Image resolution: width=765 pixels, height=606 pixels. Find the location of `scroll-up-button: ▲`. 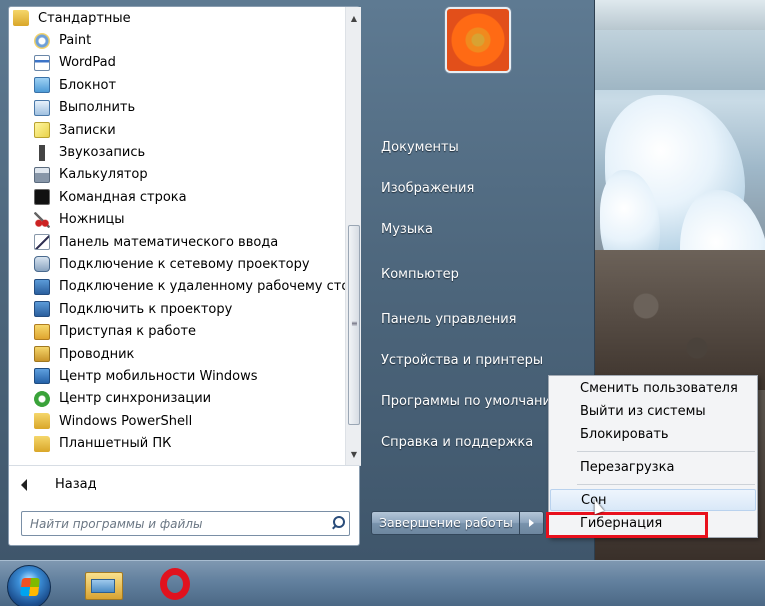

scroll-up-button: ▲ is located at coordinates (354, 19).